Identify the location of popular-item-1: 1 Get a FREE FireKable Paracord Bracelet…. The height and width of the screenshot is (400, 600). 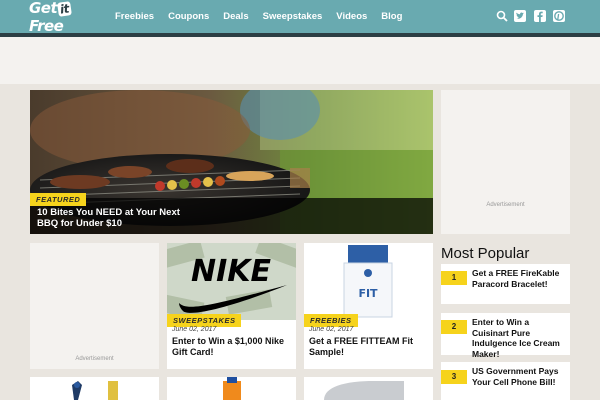
(505, 284).